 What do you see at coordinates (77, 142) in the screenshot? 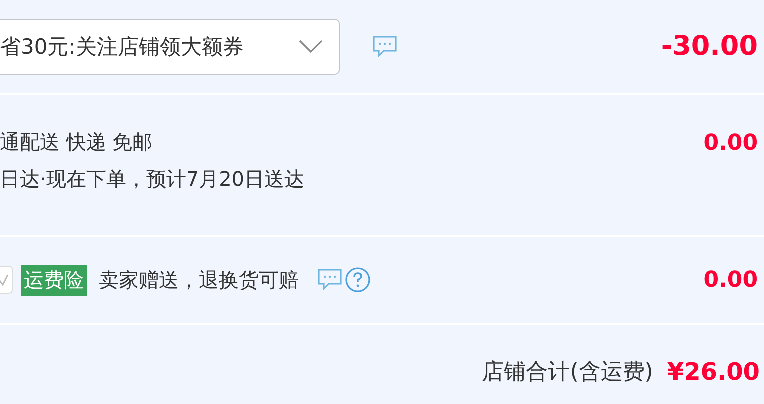
I see `delivery-text: 通配送 快递 免邮` at bounding box center [77, 142].